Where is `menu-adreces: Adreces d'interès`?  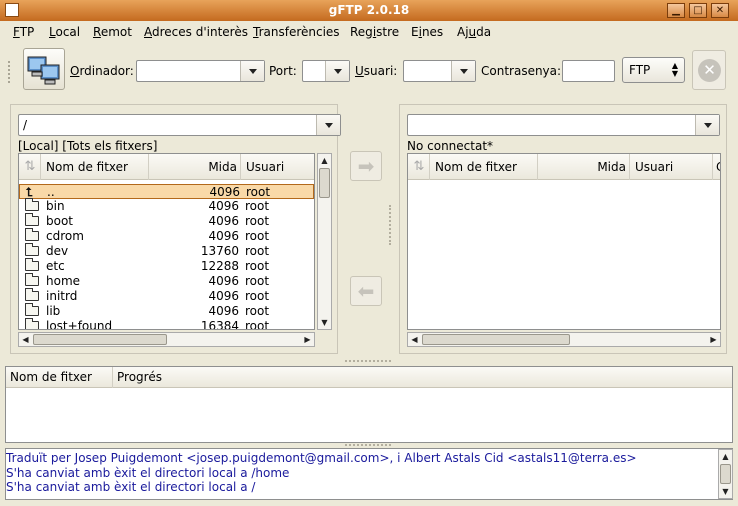
menu-adreces: Adreces d'interès is located at coordinates (196, 32).